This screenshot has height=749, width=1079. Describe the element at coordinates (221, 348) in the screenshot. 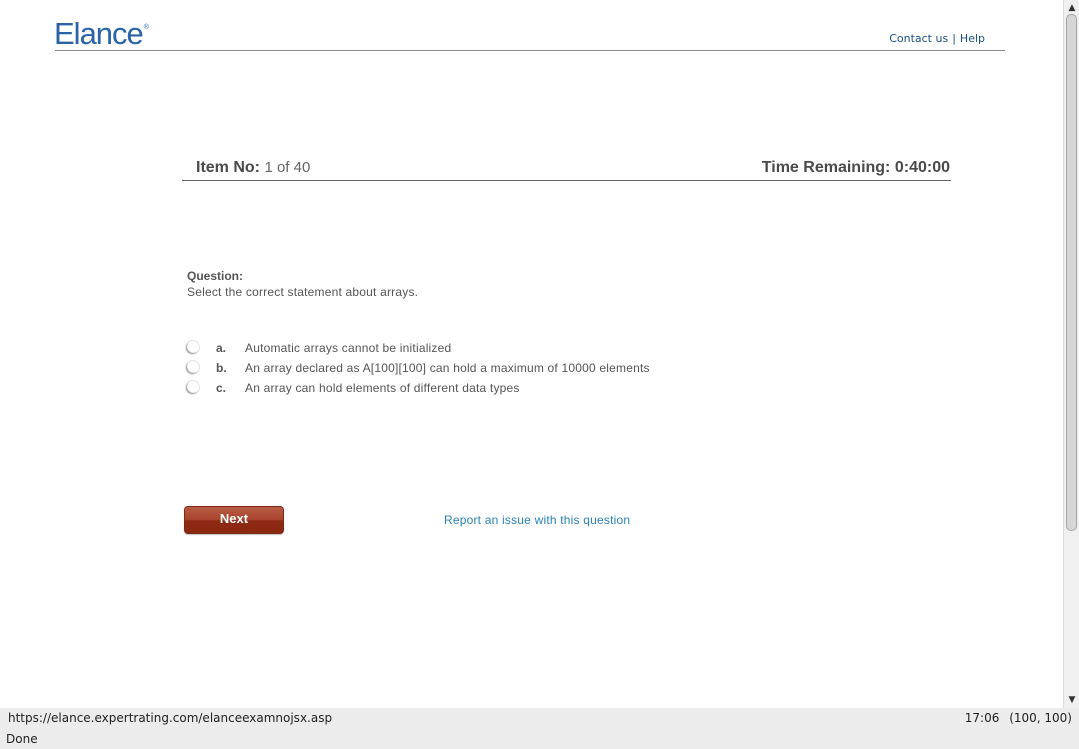

I see `option-letter: a.` at that location.